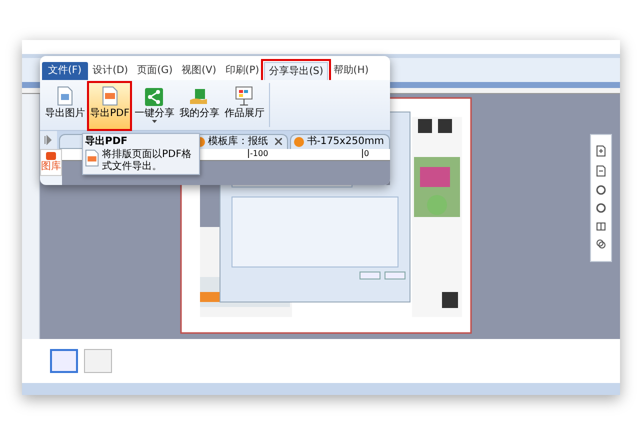 The width and height of the screenshot is (642, 423). I want to click on ribbon-tab: 分享导出(S), so click(296, 71).